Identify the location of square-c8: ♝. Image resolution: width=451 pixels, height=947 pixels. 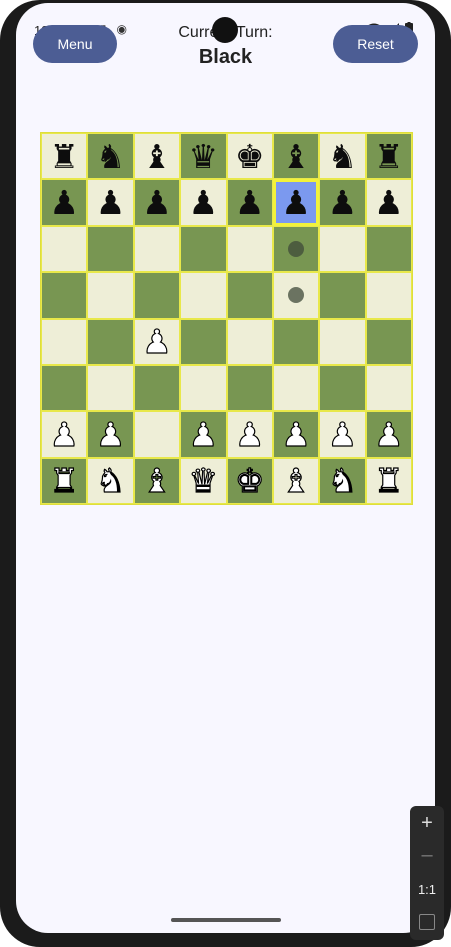
(157, 156).